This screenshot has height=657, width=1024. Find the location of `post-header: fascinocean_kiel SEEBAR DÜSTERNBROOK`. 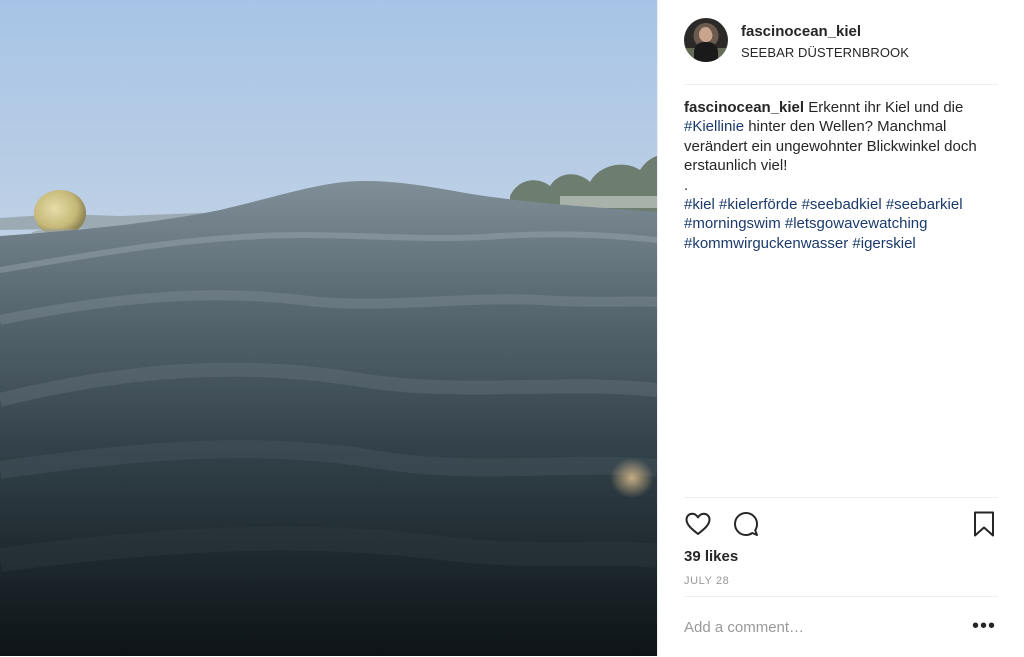

post-header: fascinocean_kiel SEEBAR DÜSTERNBROOK is located at coordinates (841, 51).